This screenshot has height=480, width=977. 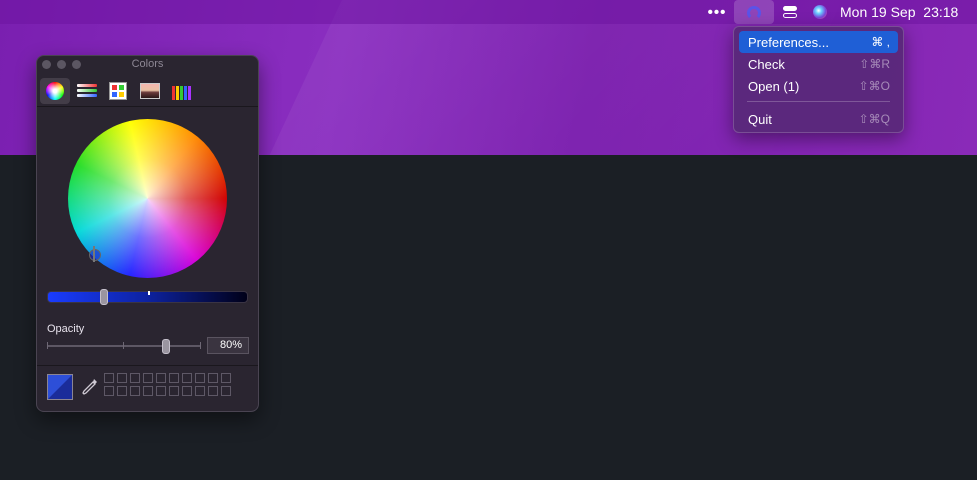 I want to click on siri-icon, so click(x=820, y=12).